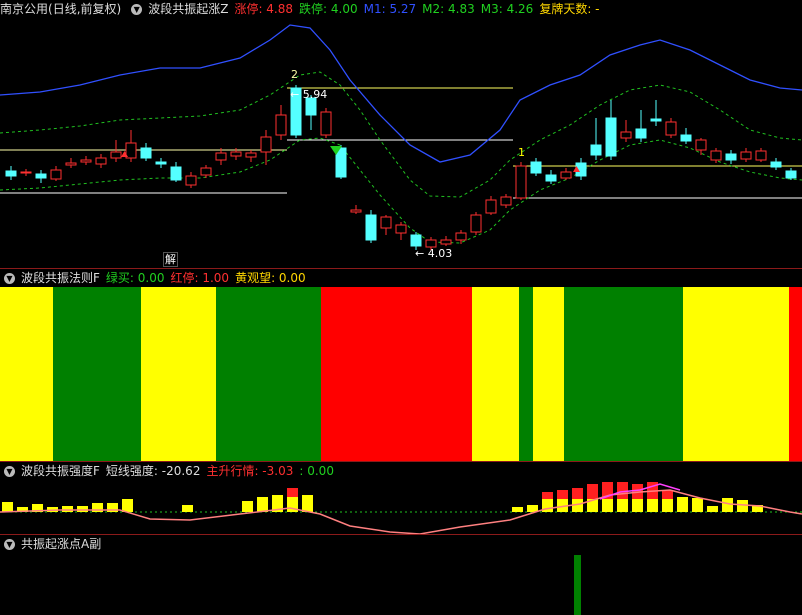  What do you see at coordinates (401, 498) in the screenshot?
I see `strength-panel: ▼ 波段共振强度F 短线强度: -20.62 主升行情: -3.03: 0.00` at bounding box center [401, 498].